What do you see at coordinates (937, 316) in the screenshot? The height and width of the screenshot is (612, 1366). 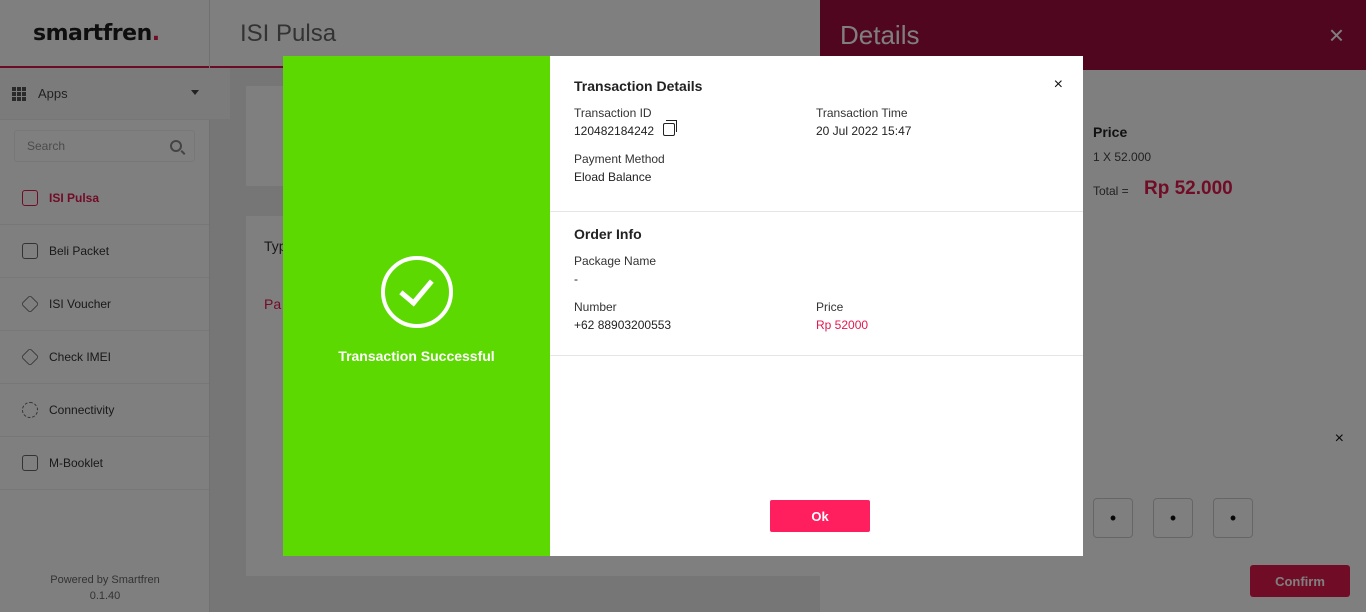 I see `price-field: Price Rp 52000` at bounding box center [937, 316].